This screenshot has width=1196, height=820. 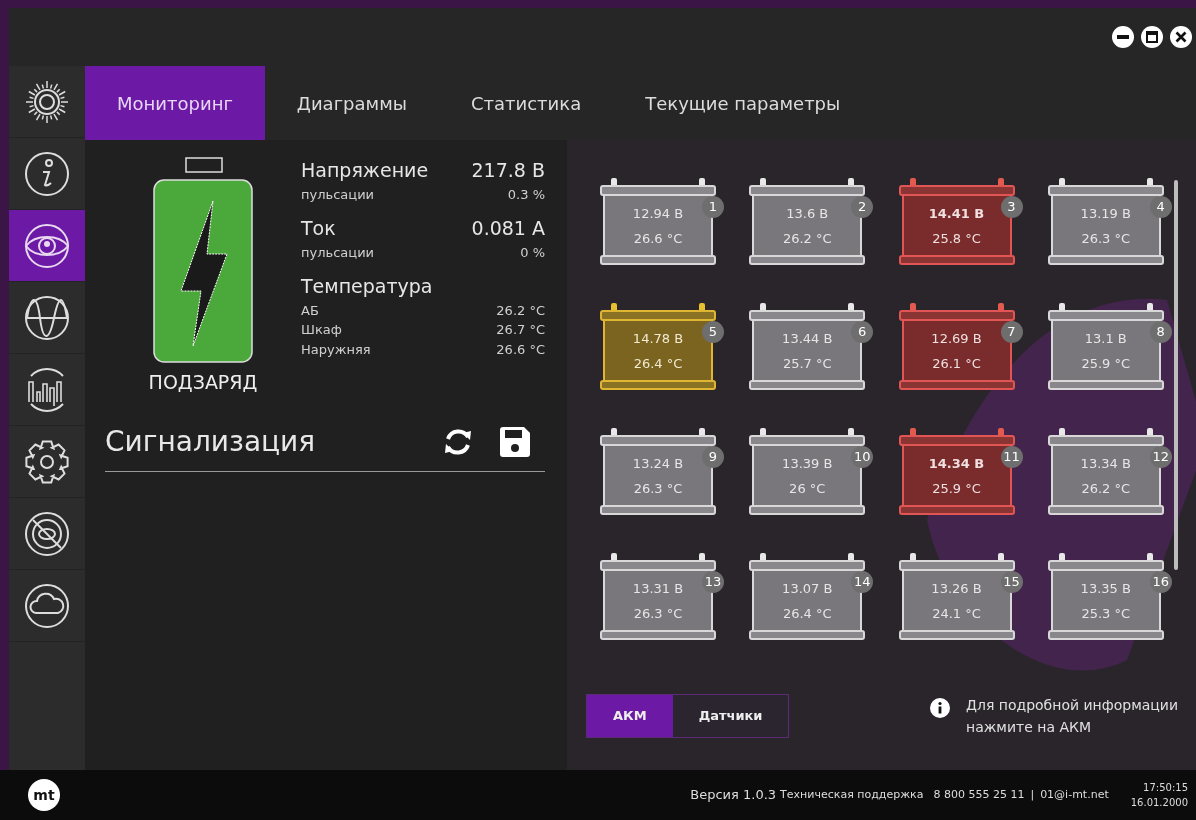 I want to click on phone-number: 8 800 555 25 11, so click(x=979, y=794).